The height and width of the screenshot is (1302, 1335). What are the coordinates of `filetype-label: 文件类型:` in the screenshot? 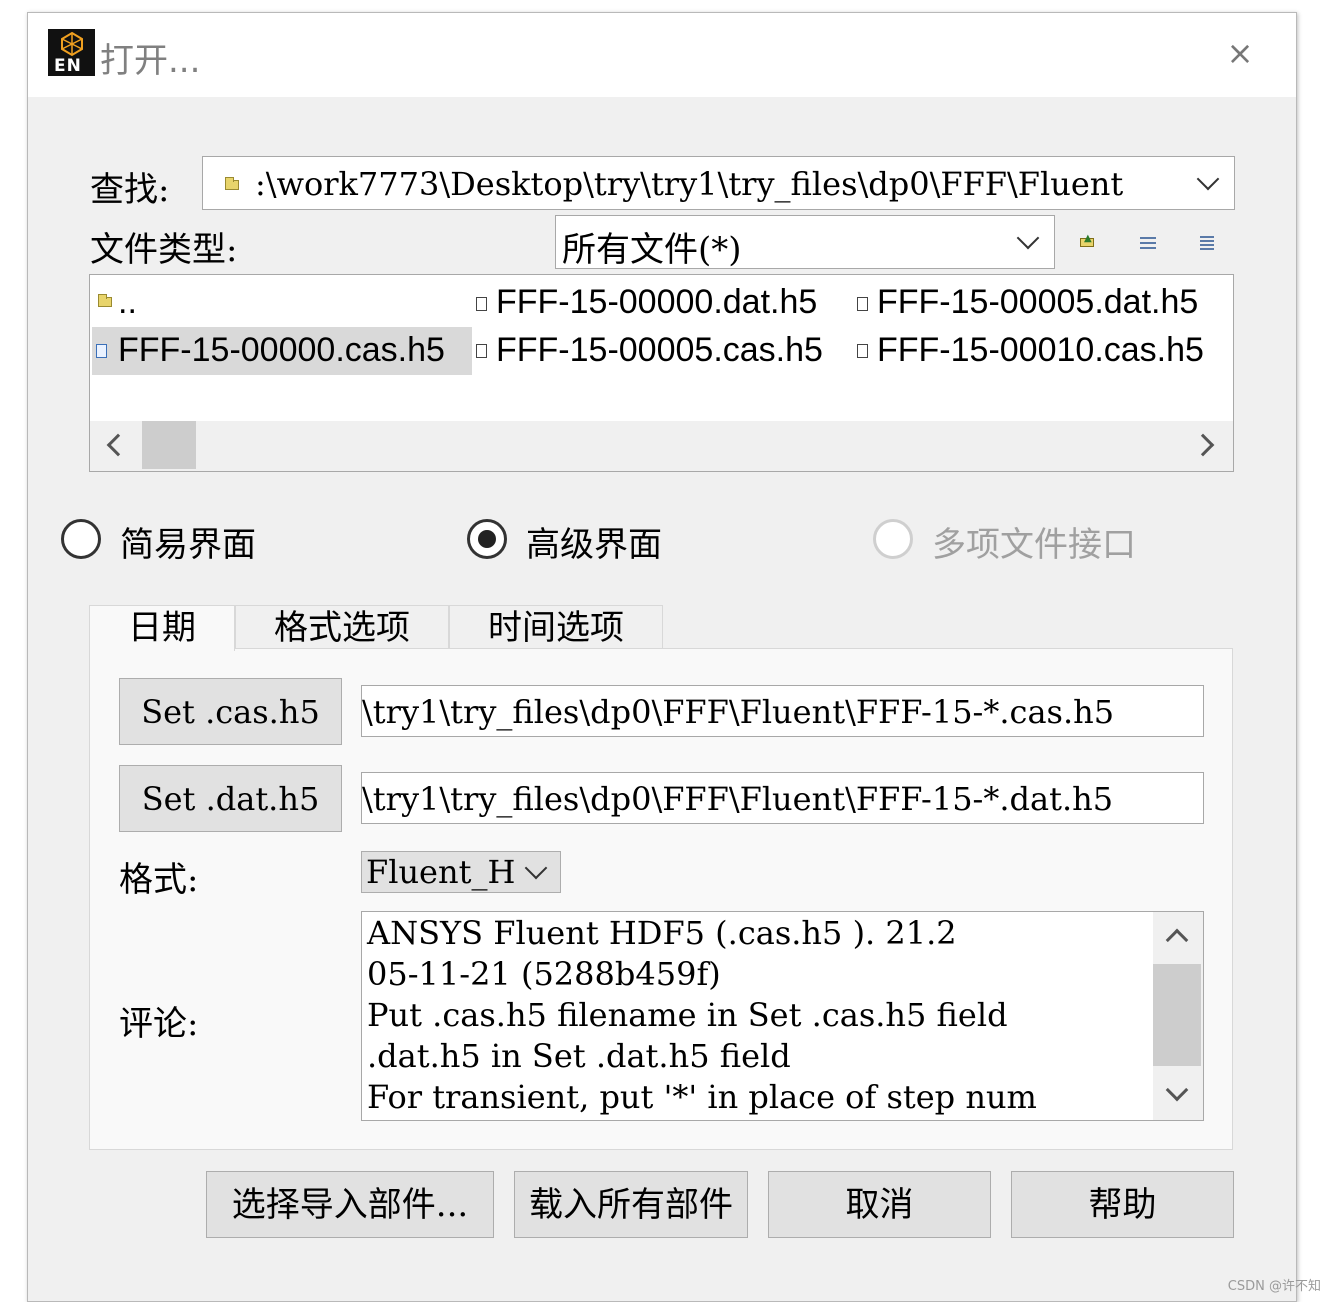 It's located at (164, 250).